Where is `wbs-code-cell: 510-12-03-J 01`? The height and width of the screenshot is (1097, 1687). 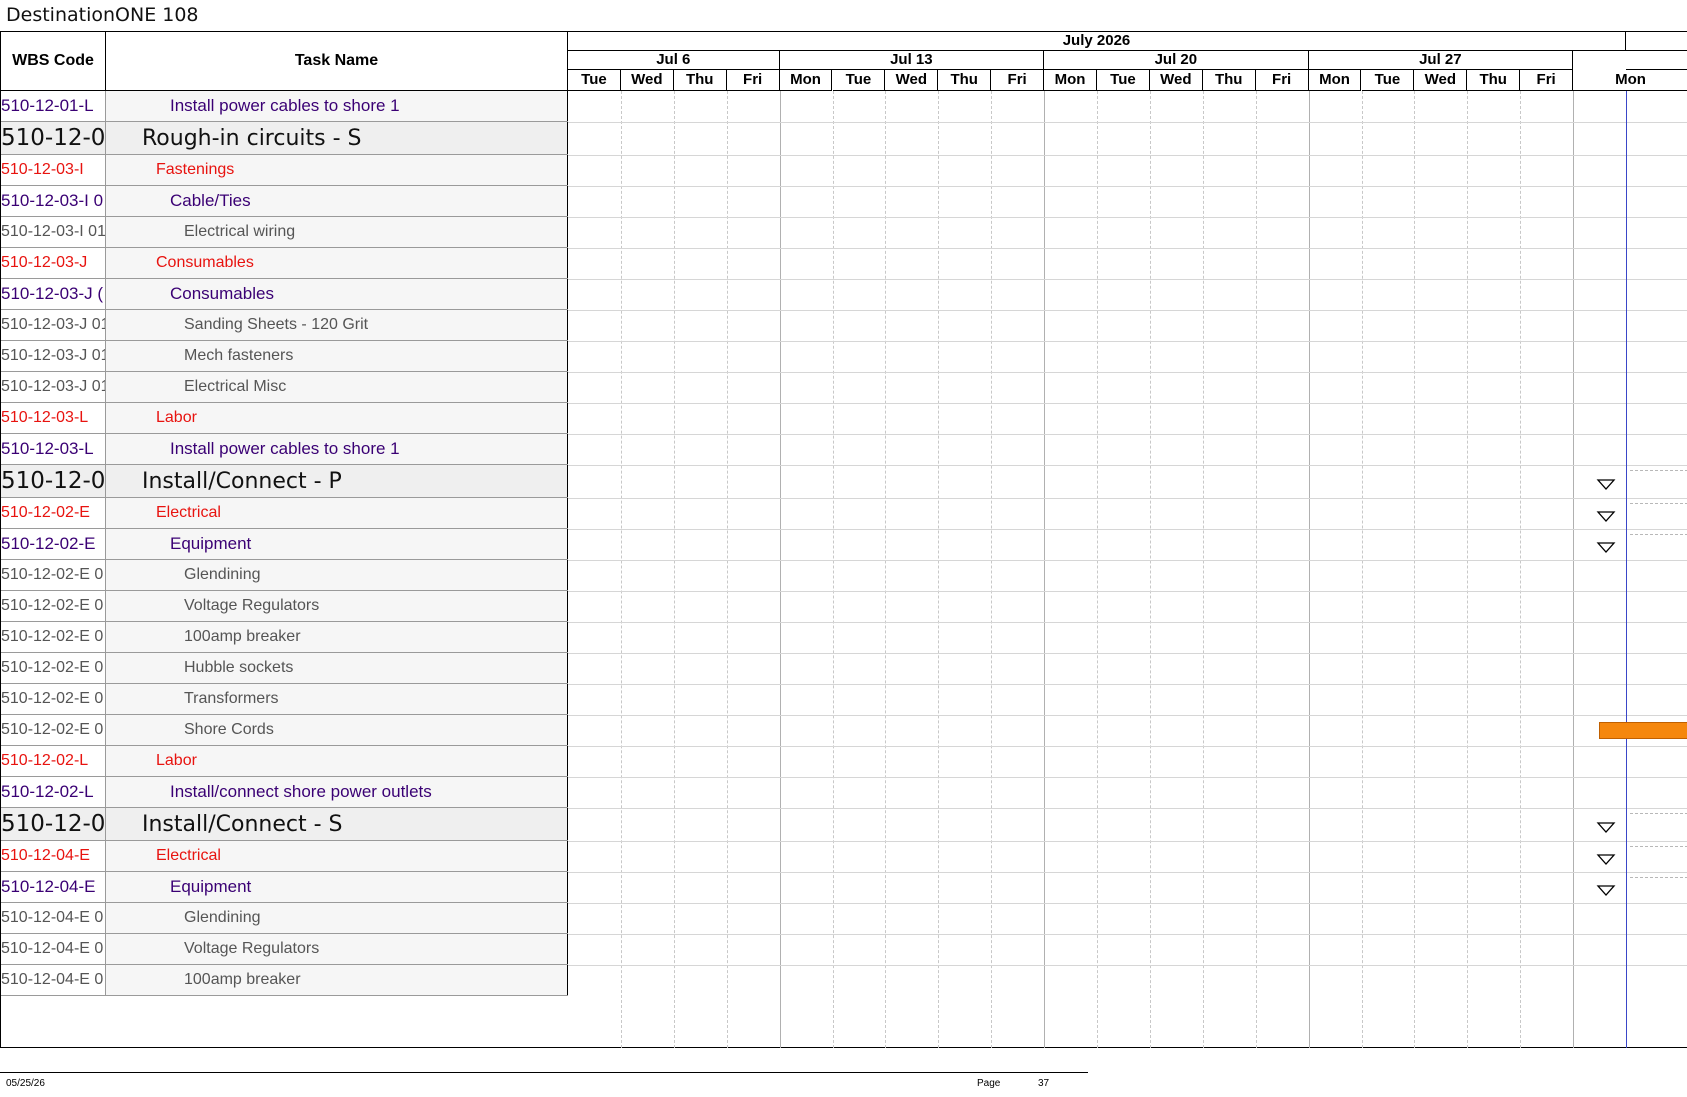 wbs-code-cell: 510-12-03-J 01 is located at coordinates (53, 325).